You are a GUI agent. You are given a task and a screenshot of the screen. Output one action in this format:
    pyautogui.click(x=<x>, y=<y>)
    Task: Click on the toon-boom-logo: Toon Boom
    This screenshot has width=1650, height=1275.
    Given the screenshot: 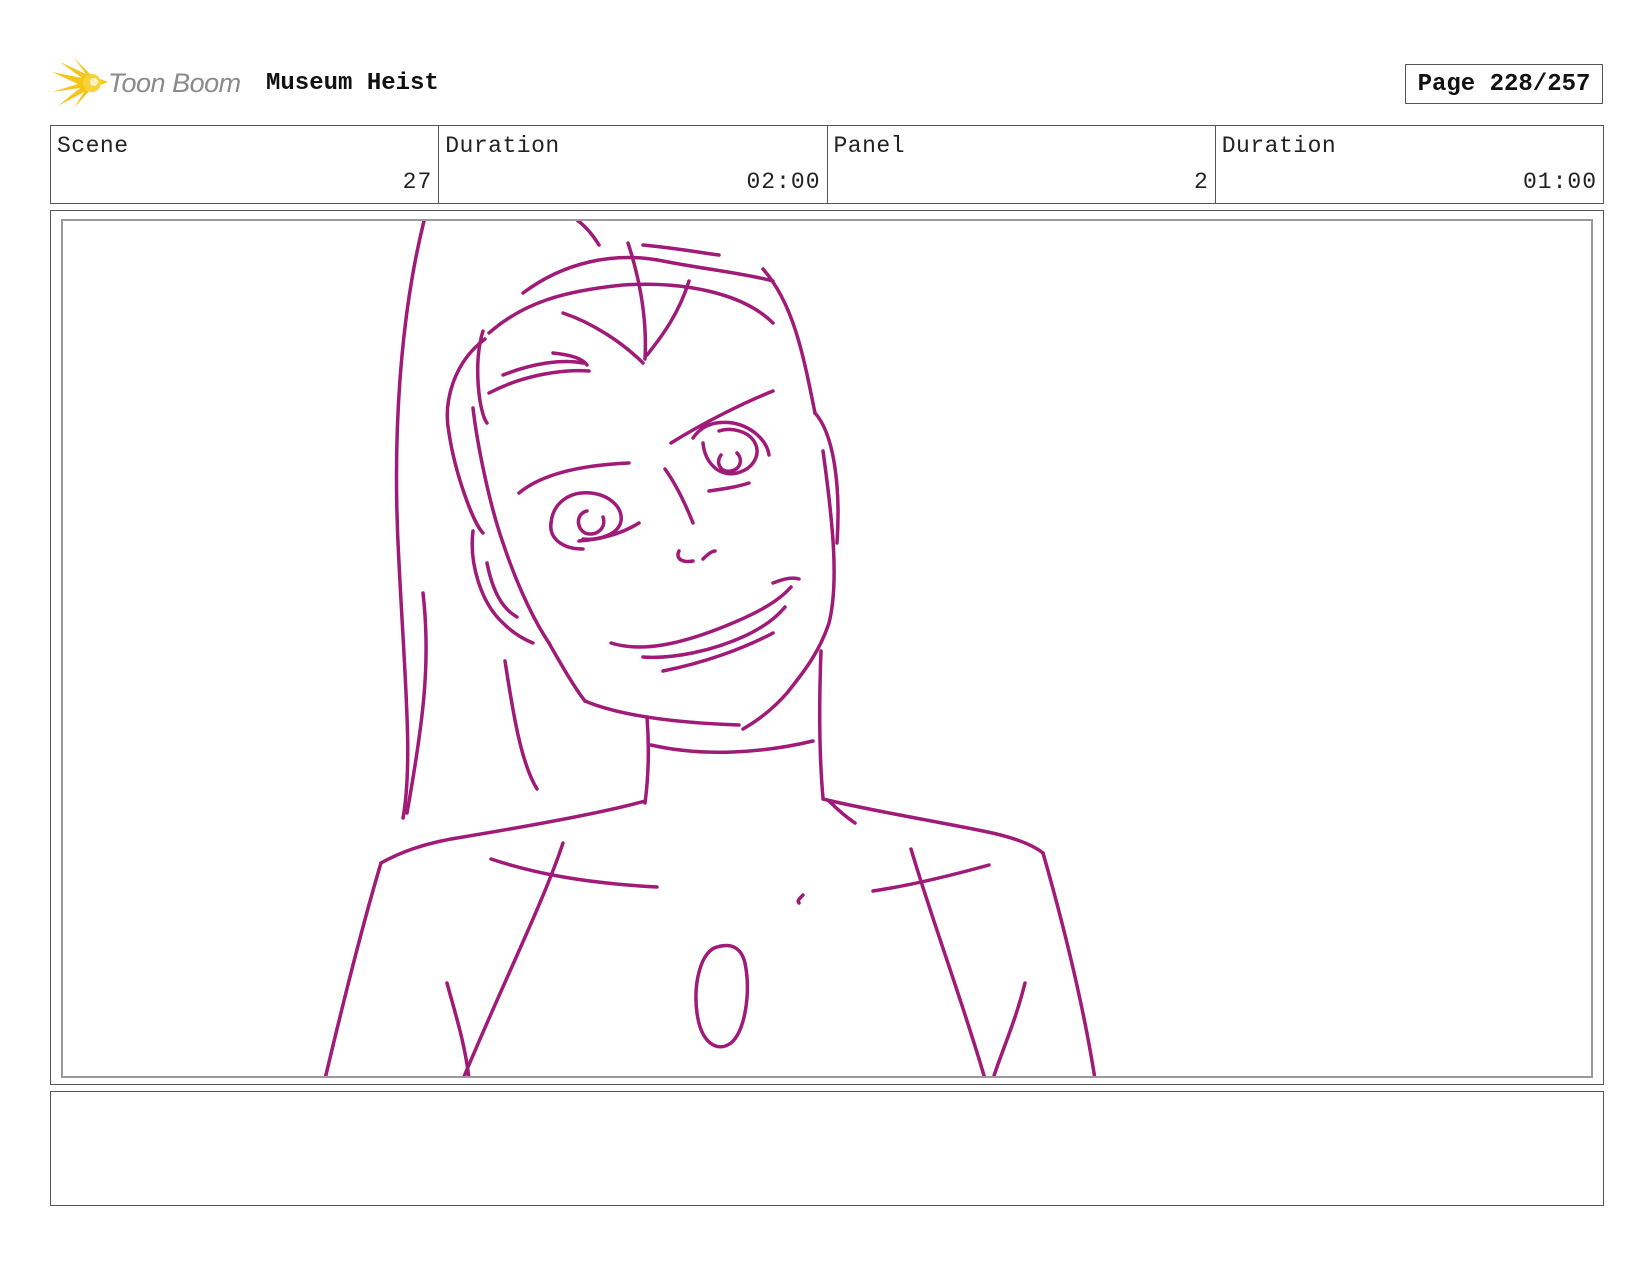 What is the action you would take?
    pyautogui.click(x=152, y=84)
    